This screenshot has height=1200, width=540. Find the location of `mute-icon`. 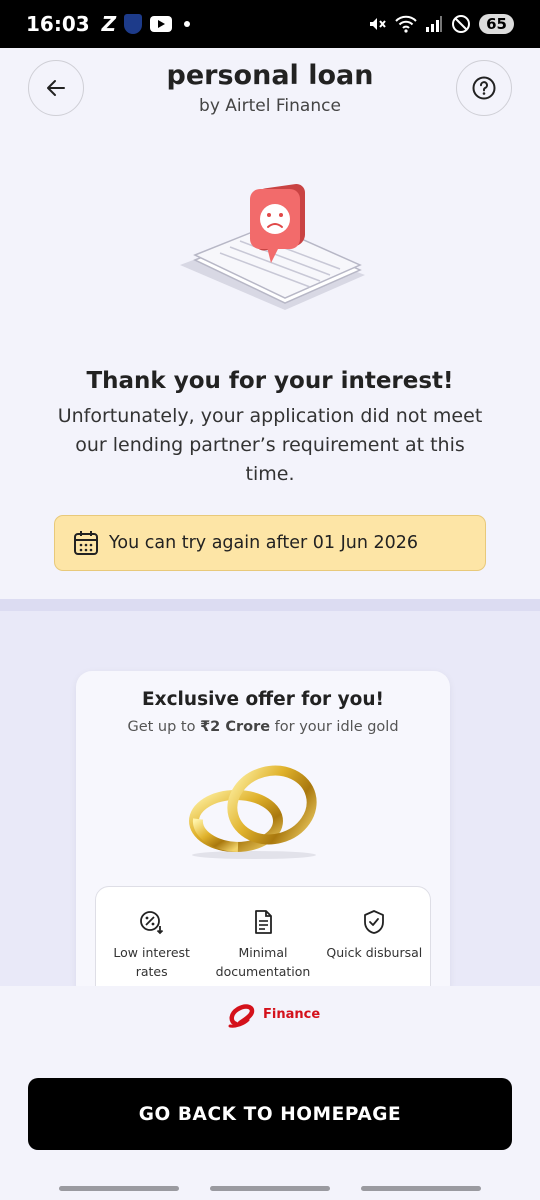

mute-icon is located at coordinates (378, 24).